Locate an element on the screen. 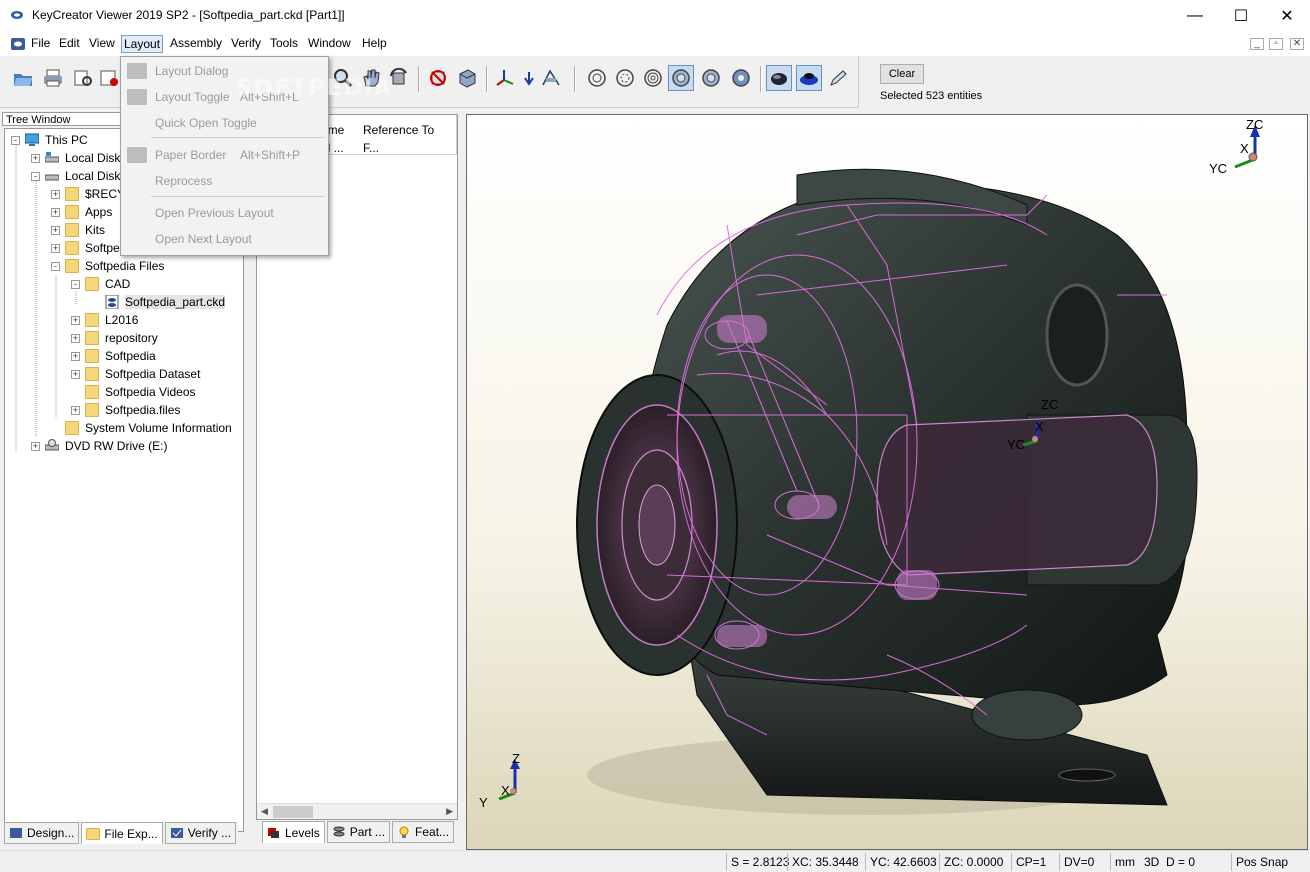 The image size is (1310, 872). menu-view: View is located at coordinates (102, 44).